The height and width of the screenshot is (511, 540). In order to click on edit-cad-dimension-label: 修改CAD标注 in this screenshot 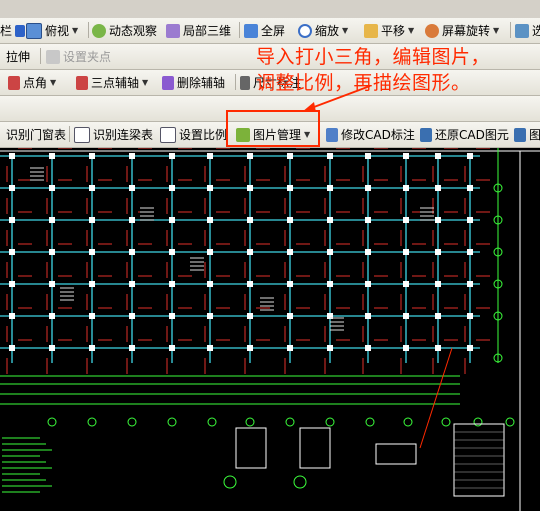, I will do `click(378, 135)`.